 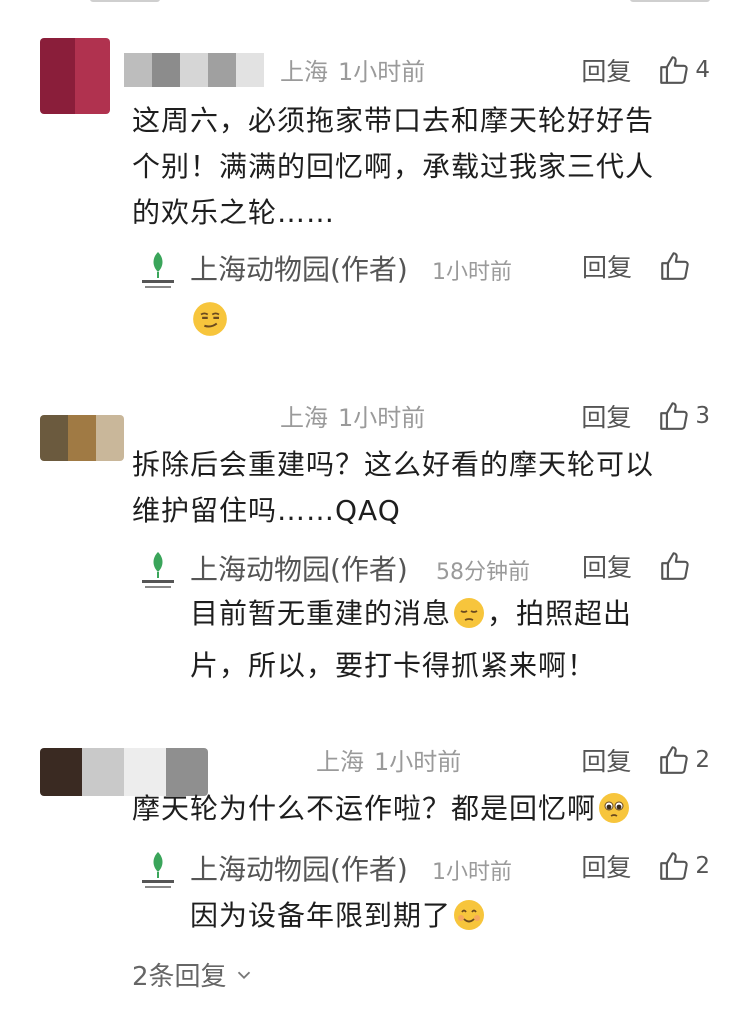 I want to click on comment-actions: 回复 3, so click(x=645, y=416).